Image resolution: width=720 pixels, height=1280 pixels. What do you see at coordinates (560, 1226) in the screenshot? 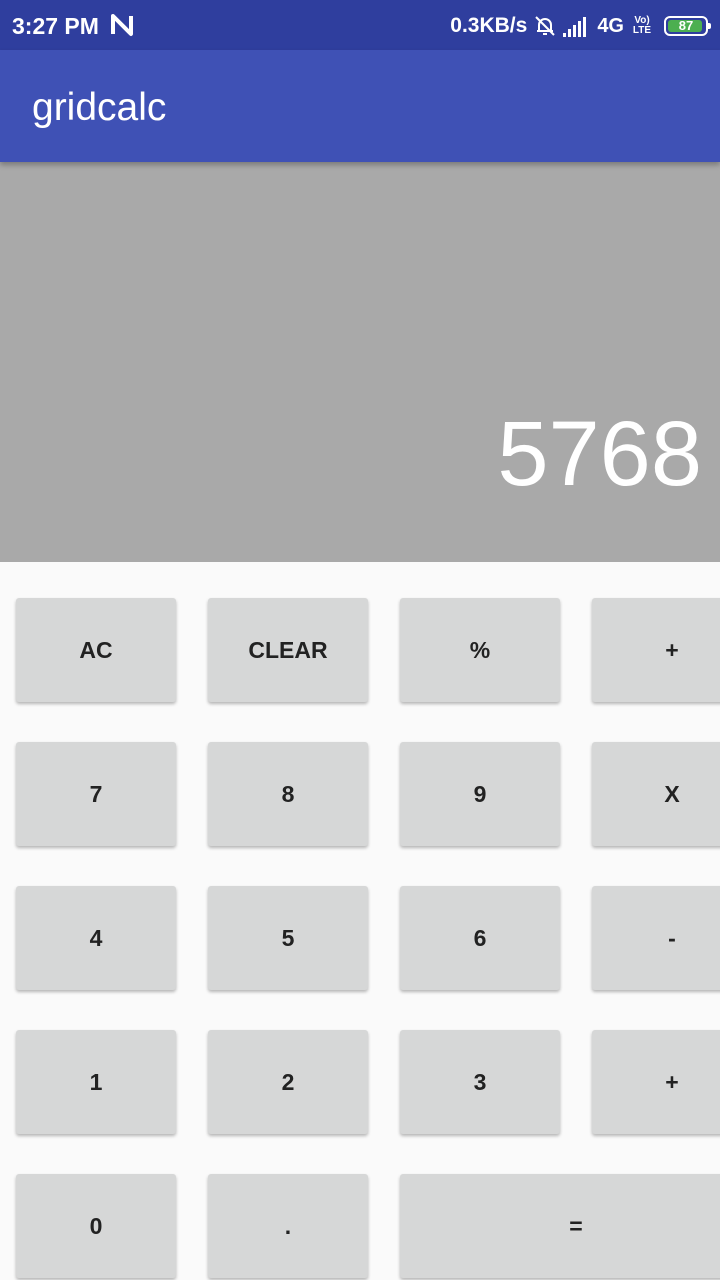
I see `equals-button: =` at bounding box center [560, 1226].